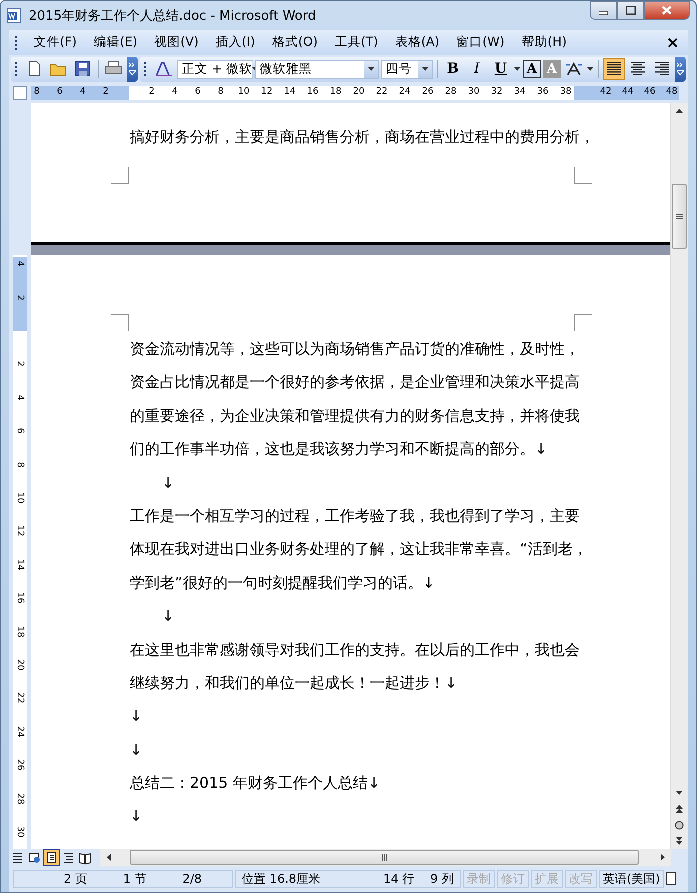 This screenshot has height=893, width=697. I want to click on close-icon, so click(667, 10).